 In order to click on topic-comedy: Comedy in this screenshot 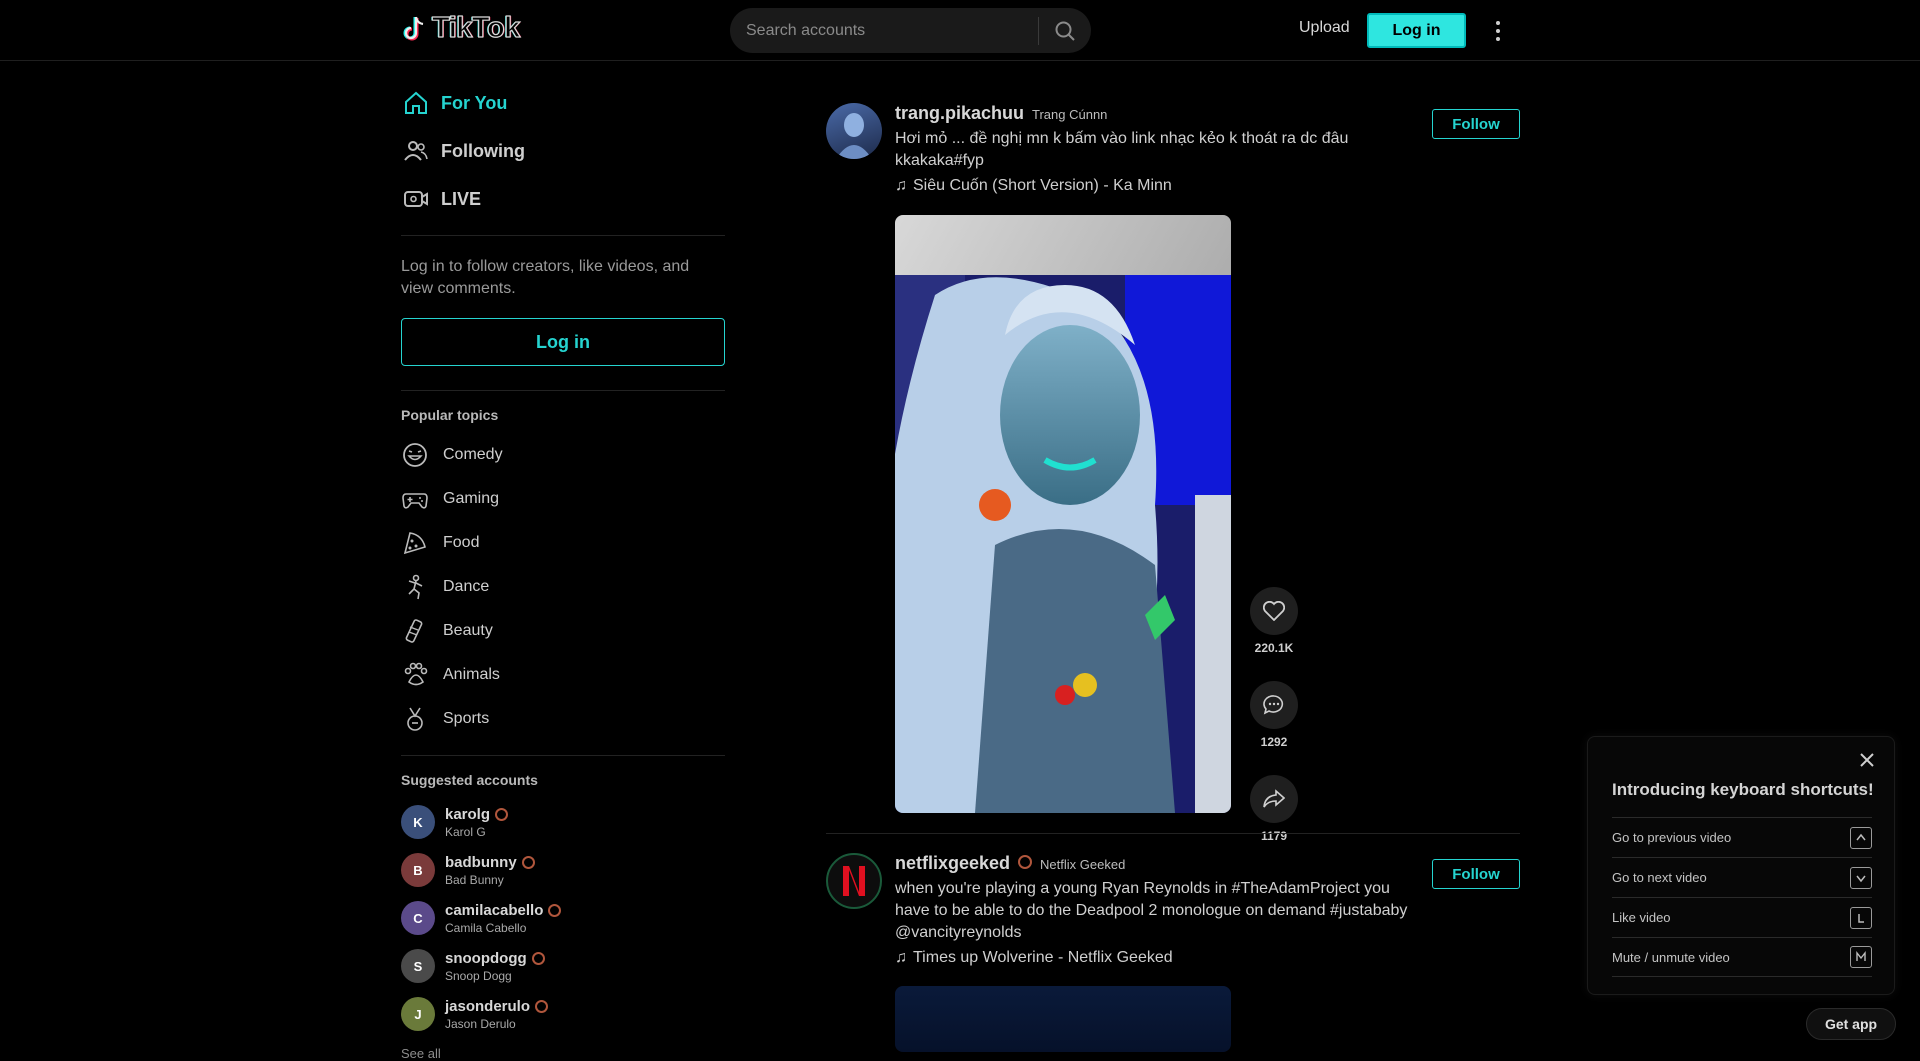, I will do `click(563, 455)`.